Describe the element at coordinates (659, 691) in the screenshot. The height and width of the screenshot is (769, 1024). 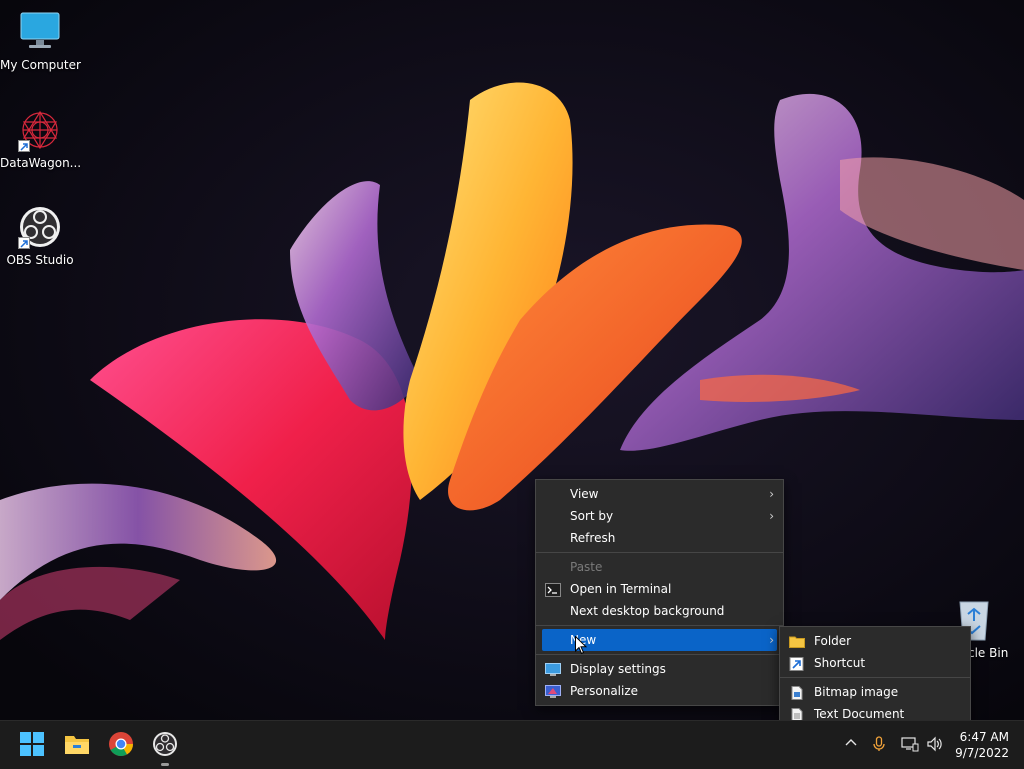
I see `menu-item-personalize: Personalize` at that location.